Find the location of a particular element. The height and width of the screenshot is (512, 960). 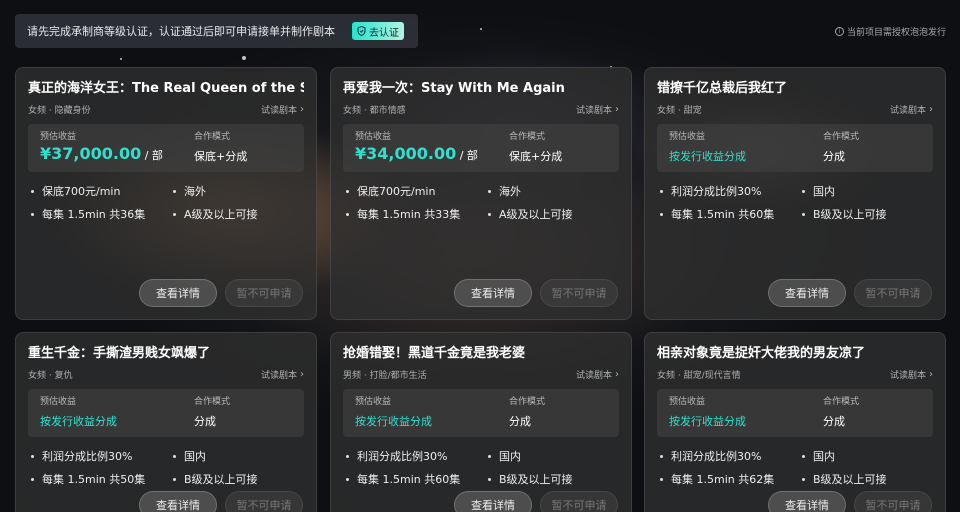

feature-text: 保底700元/min is located at coordinates (396, 191).